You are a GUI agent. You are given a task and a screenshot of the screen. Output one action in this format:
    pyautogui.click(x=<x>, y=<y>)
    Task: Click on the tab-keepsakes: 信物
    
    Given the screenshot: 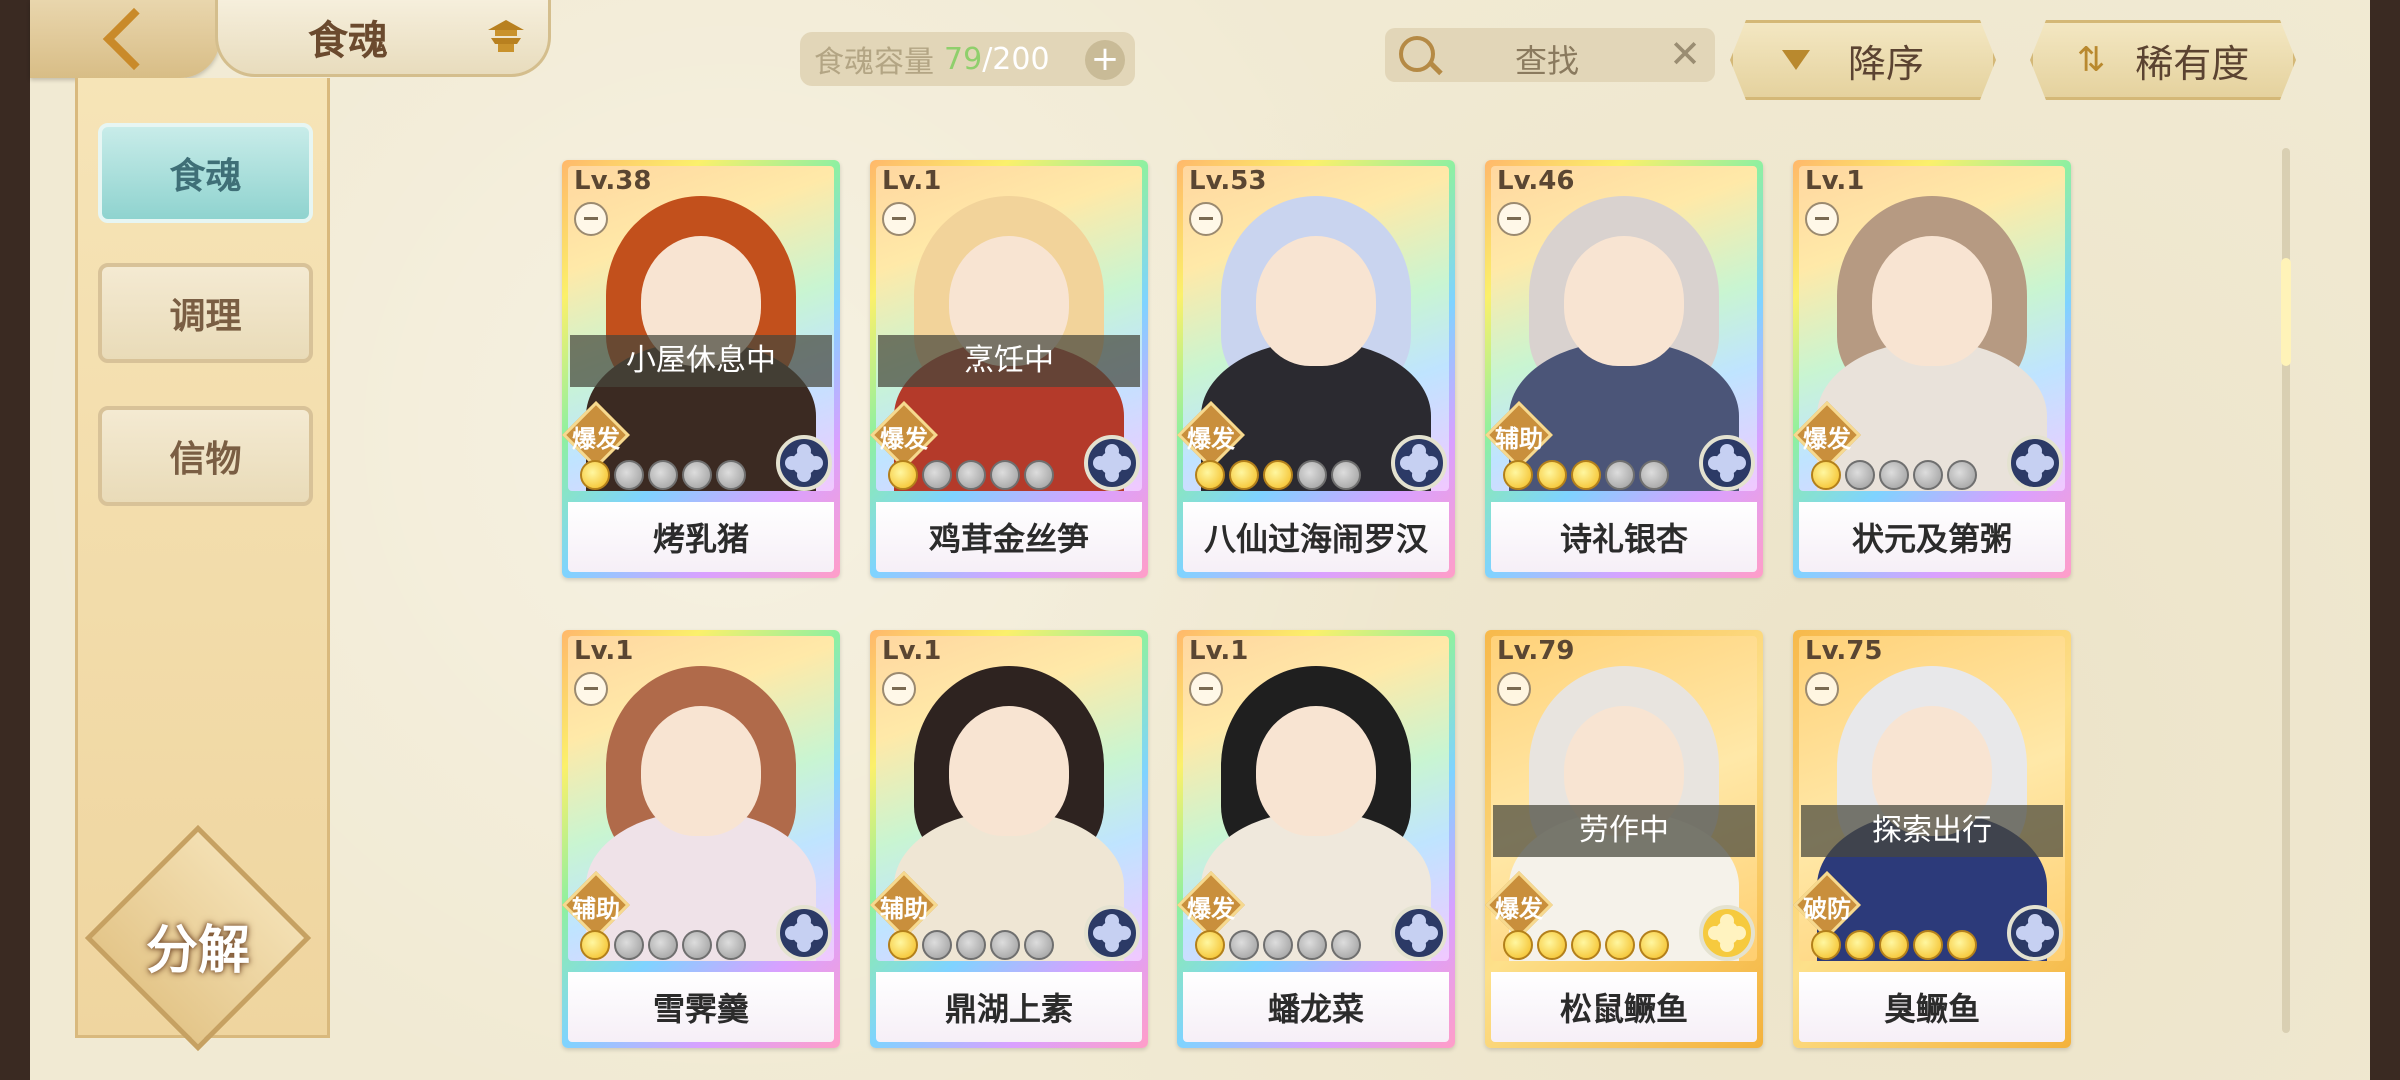 What is the action you would take?
    pyautogui.click(x=205, y=456)
    